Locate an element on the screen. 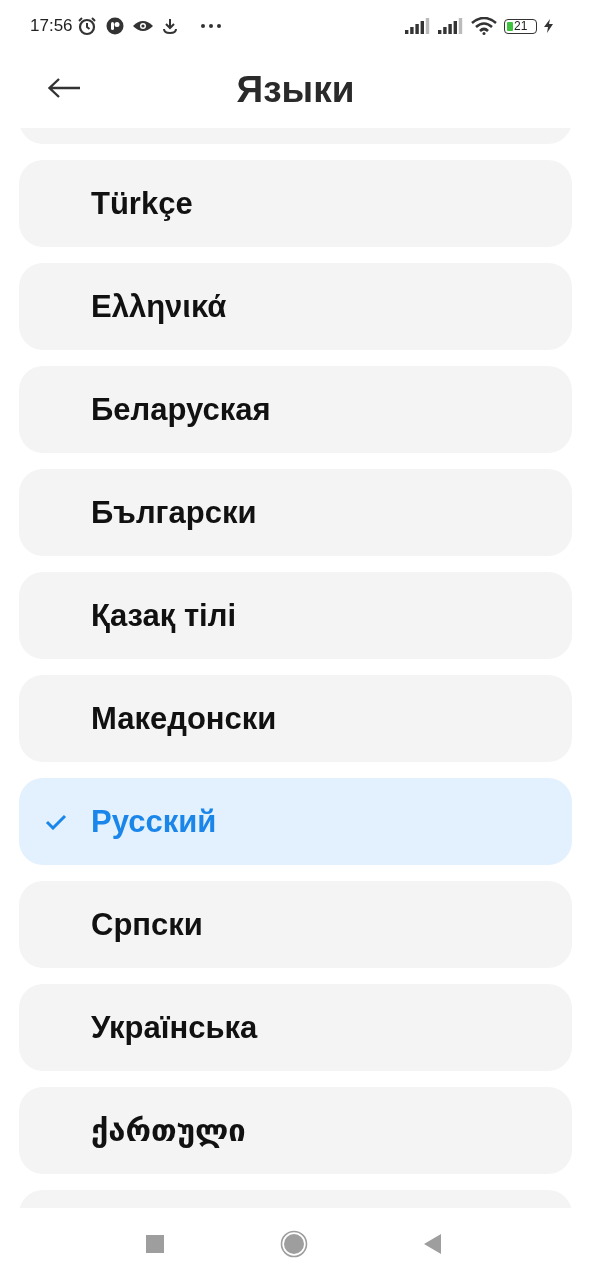 The image size is (591, 1280). alarm-clock-icon is located at coordinates (86, 26).